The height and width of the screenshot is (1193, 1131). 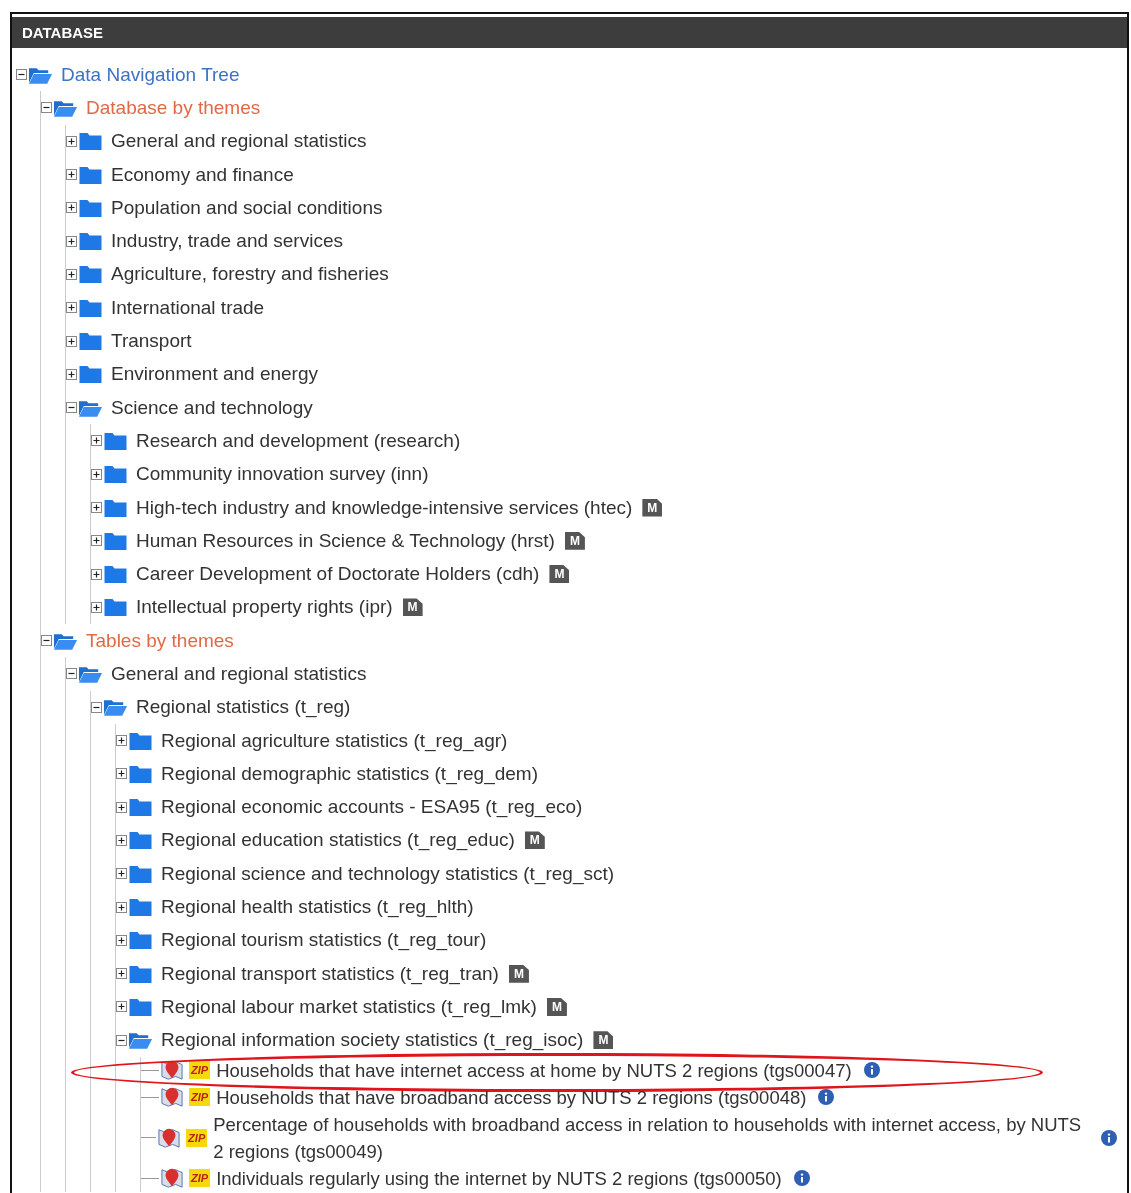 What do you see at coordinates (250, 274) in the screenshot?
I see `tree-item: Agriculture, forestry and fisheries` at bounding box center [250, 274].